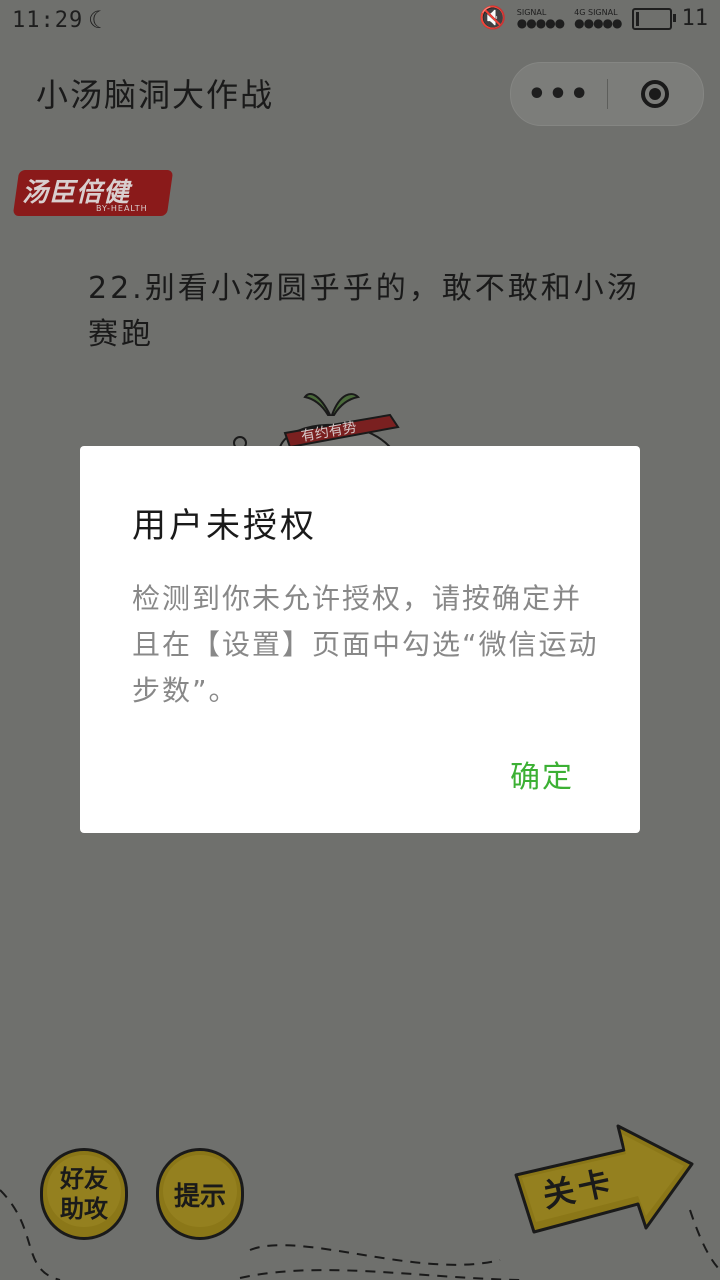 Image resolution: width=720 pixels, height=1280 pixels. I want to click on status-time: 11:29, so click(48, 20).